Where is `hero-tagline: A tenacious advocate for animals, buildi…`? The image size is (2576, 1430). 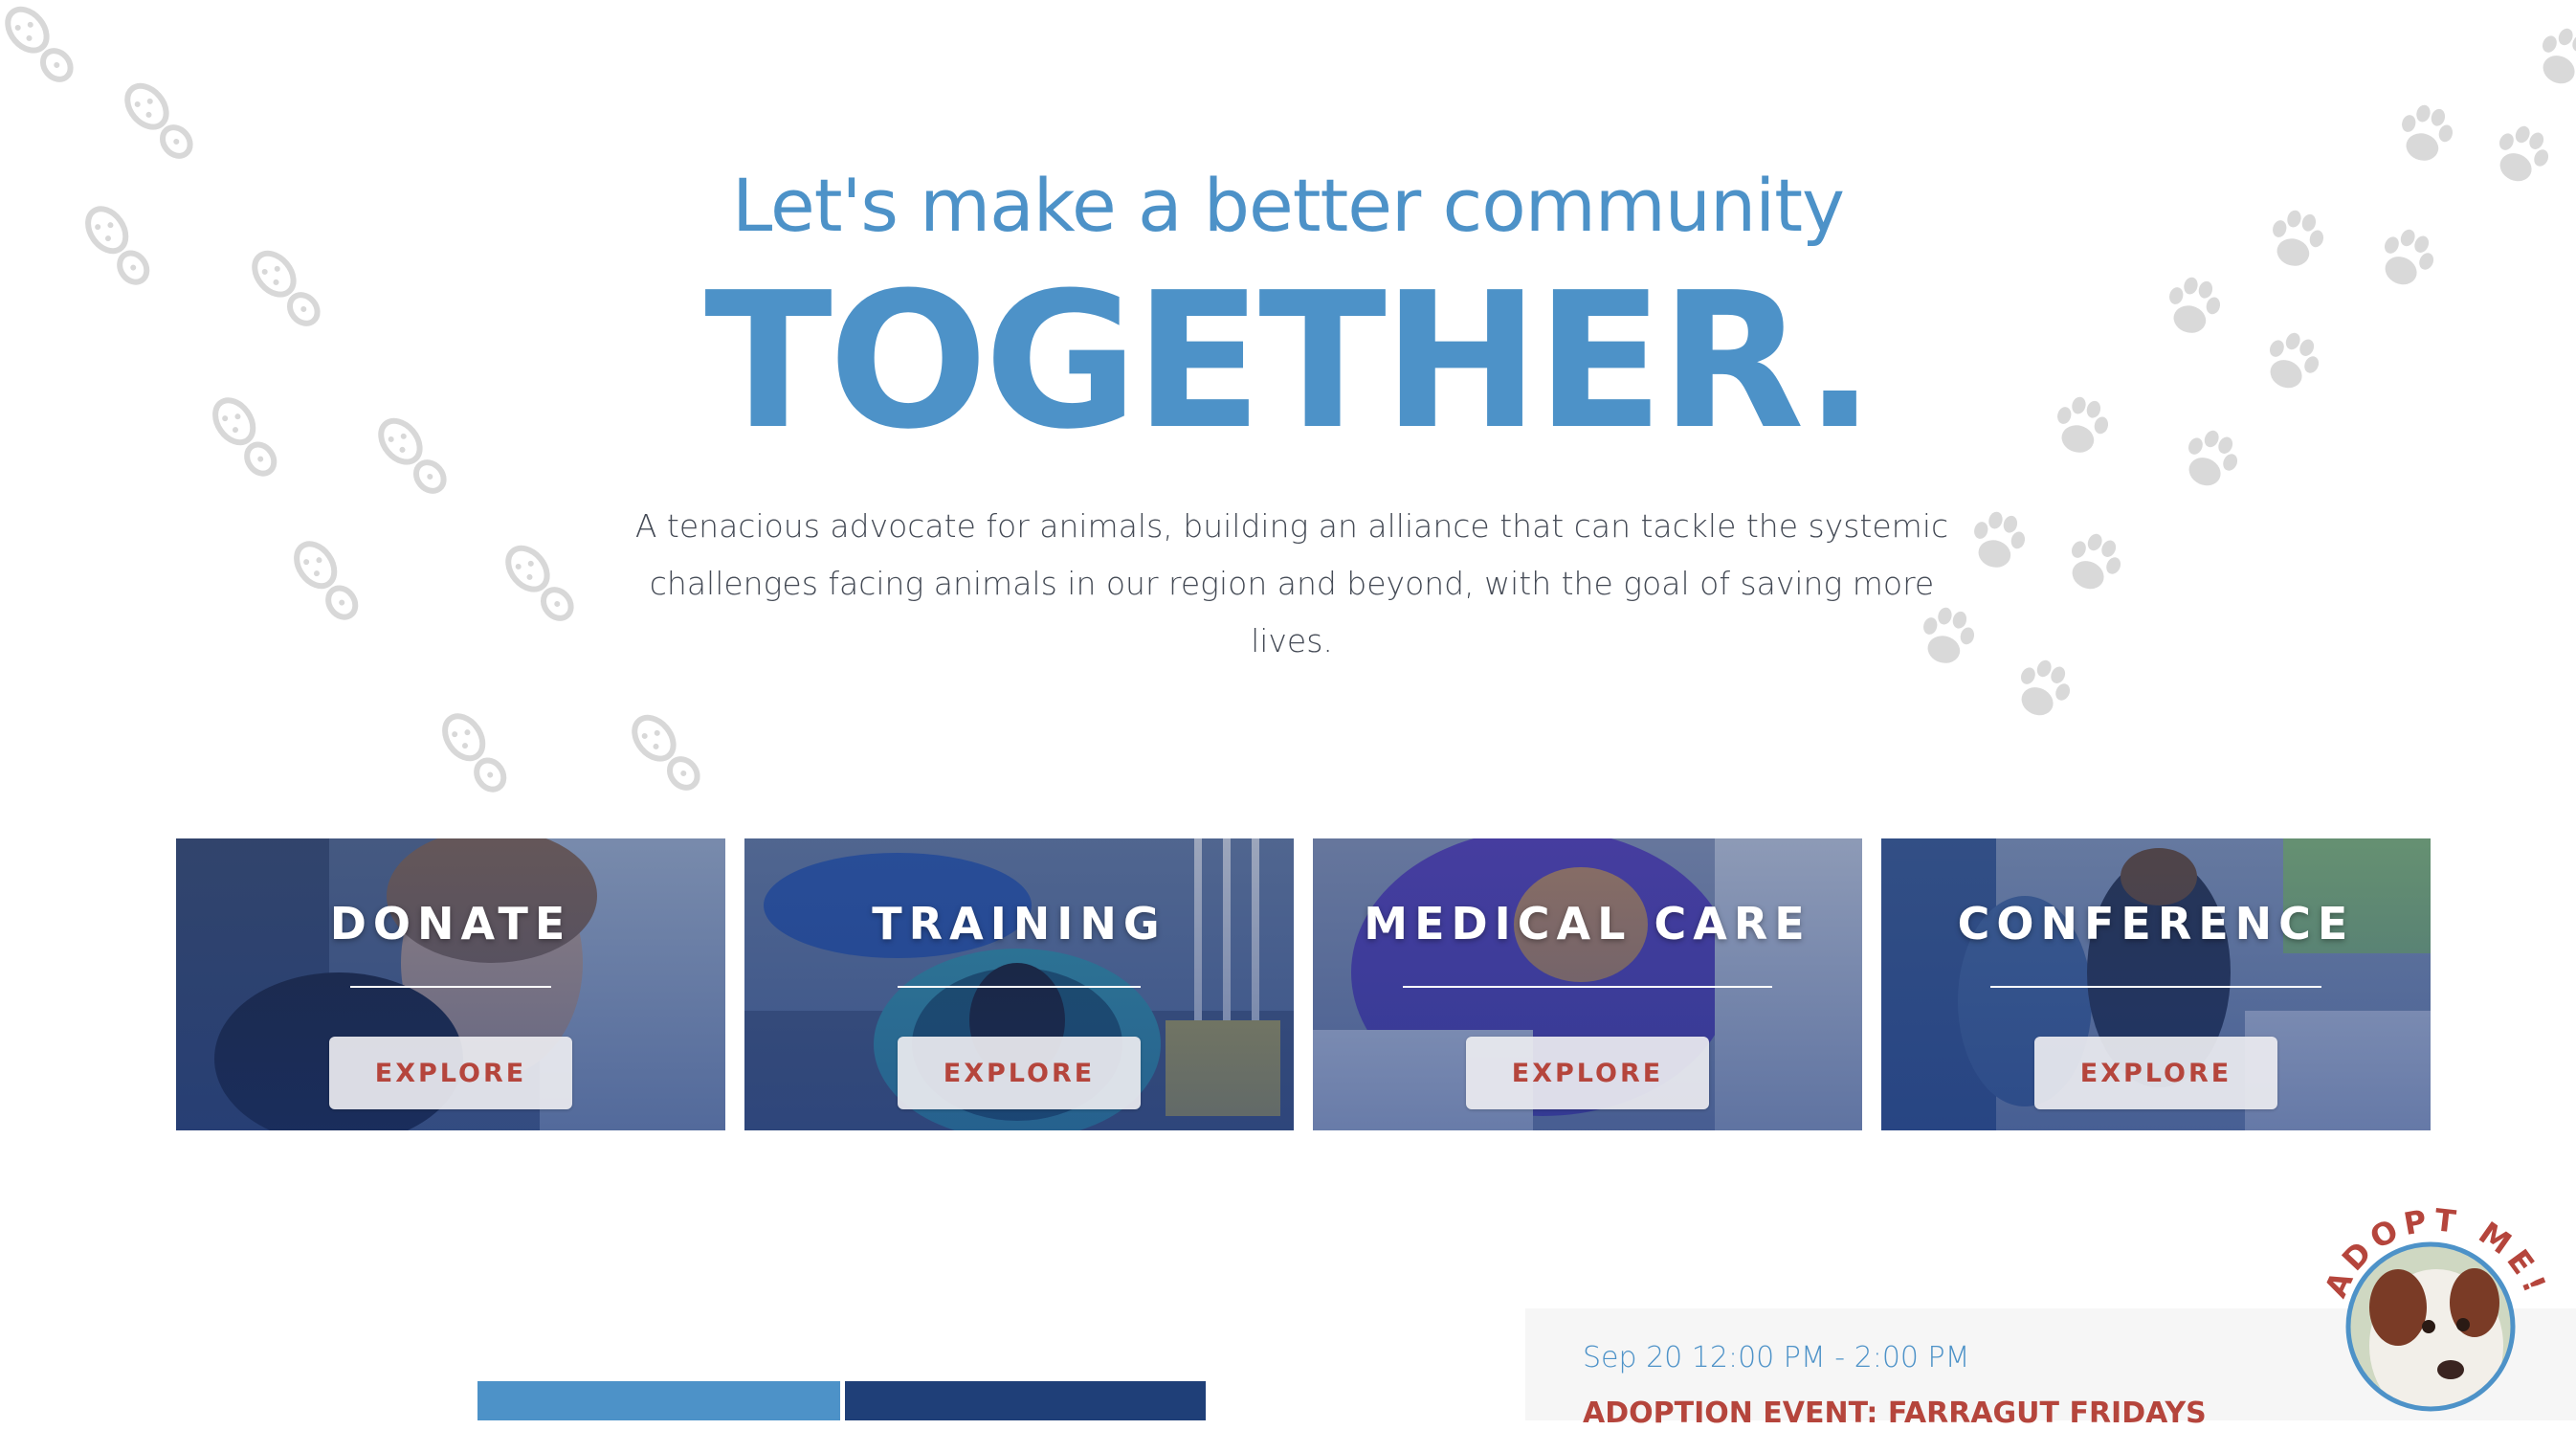
hero-tagline: A tenacious advocate for animals, buildi… is located at coordinates (1292, 584).